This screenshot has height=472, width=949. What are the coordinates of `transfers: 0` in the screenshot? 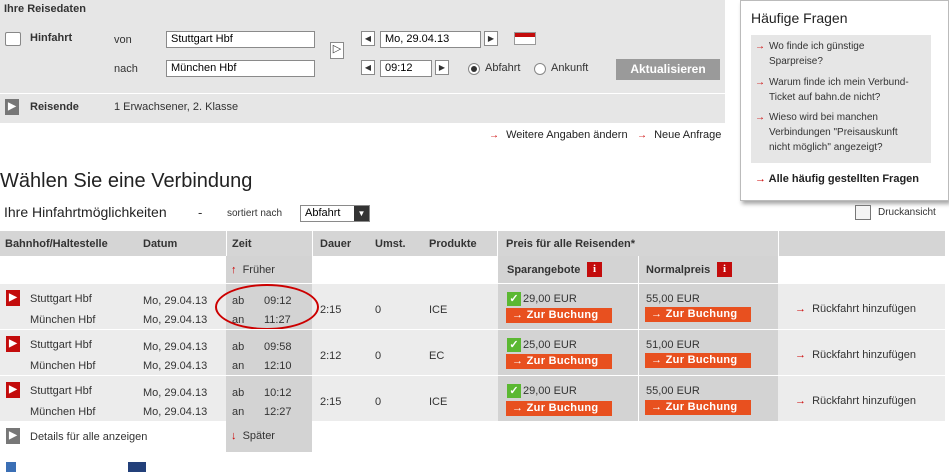 It's located at (378, 356).